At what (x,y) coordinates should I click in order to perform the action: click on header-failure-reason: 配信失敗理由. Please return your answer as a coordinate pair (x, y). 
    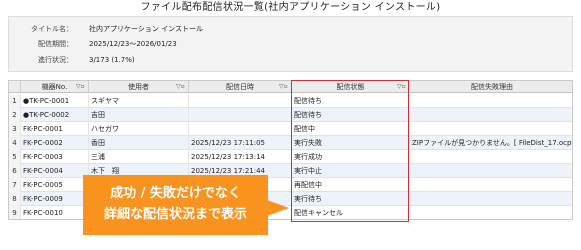
    Looking at the image, I should click on (491, 87).